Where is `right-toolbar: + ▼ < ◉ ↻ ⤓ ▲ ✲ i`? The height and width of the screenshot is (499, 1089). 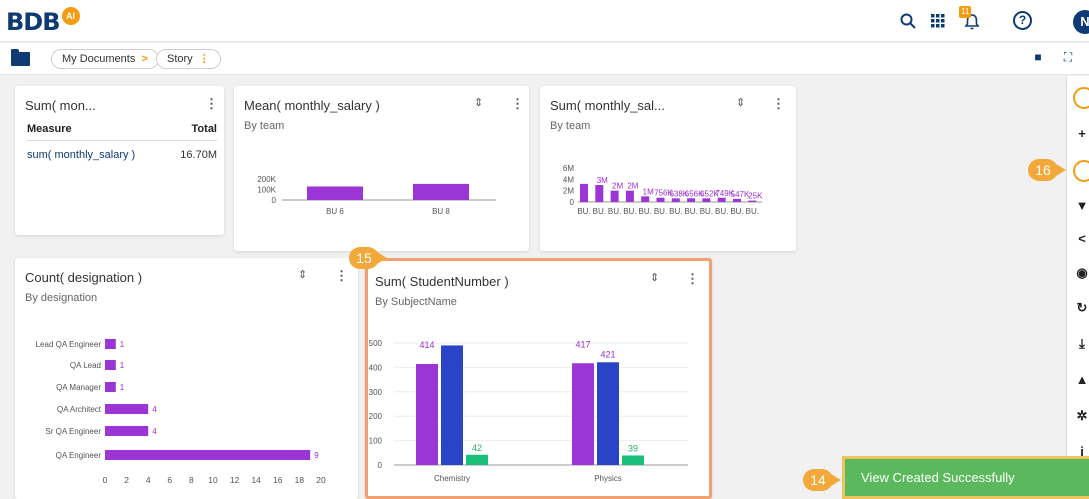
right-toolbar: + ▼ < ◉ ↻ ⤓ ▲ ✲ i is located at coordinates (1077, 287).